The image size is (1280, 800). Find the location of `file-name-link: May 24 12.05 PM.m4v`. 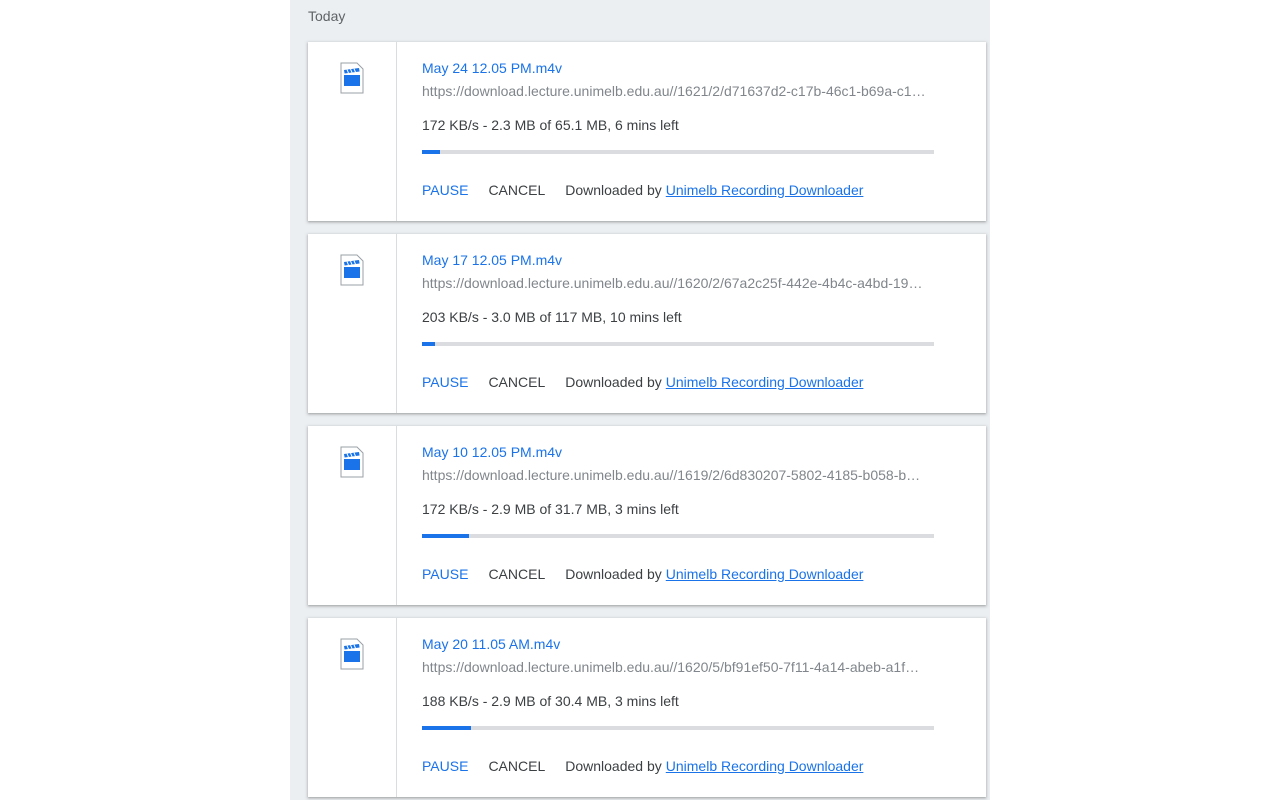

file-name-link: May 24 12.05 PM.m4v is located at coordinates (492, 68).